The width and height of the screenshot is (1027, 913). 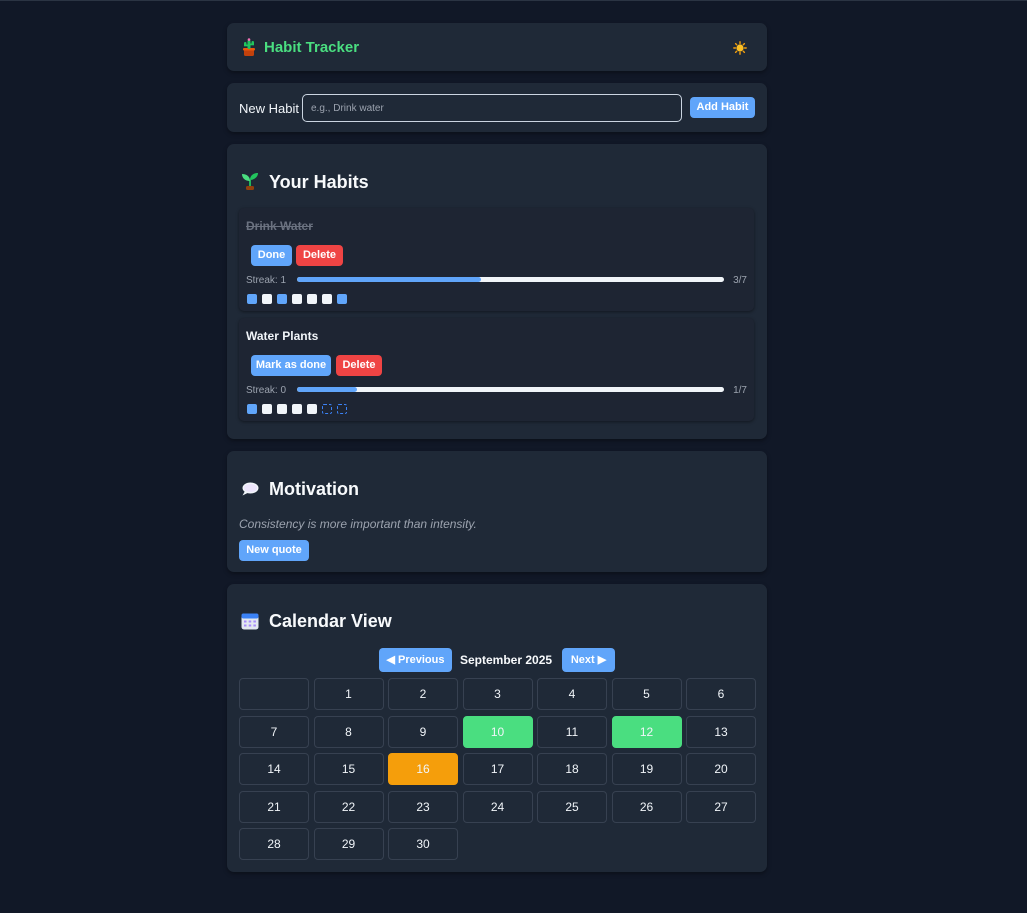 I want to click on calendar-day-15: 15, so click(x=348, y=769).